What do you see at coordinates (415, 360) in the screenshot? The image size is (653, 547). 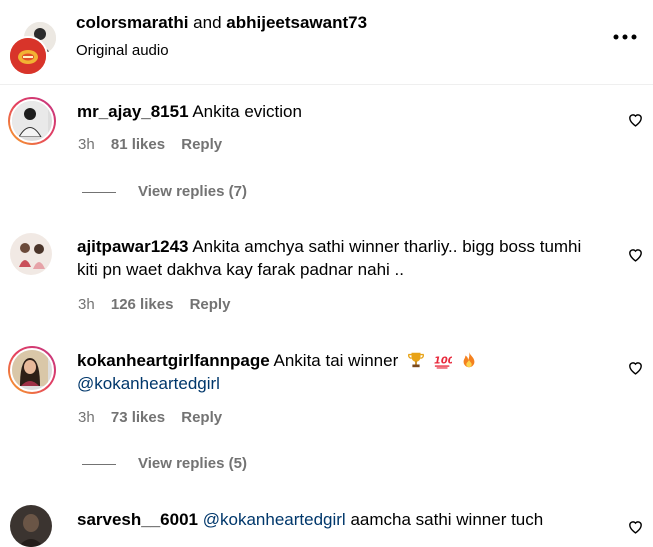 I see `trophy-emoji` at bounding box center [415, 360].